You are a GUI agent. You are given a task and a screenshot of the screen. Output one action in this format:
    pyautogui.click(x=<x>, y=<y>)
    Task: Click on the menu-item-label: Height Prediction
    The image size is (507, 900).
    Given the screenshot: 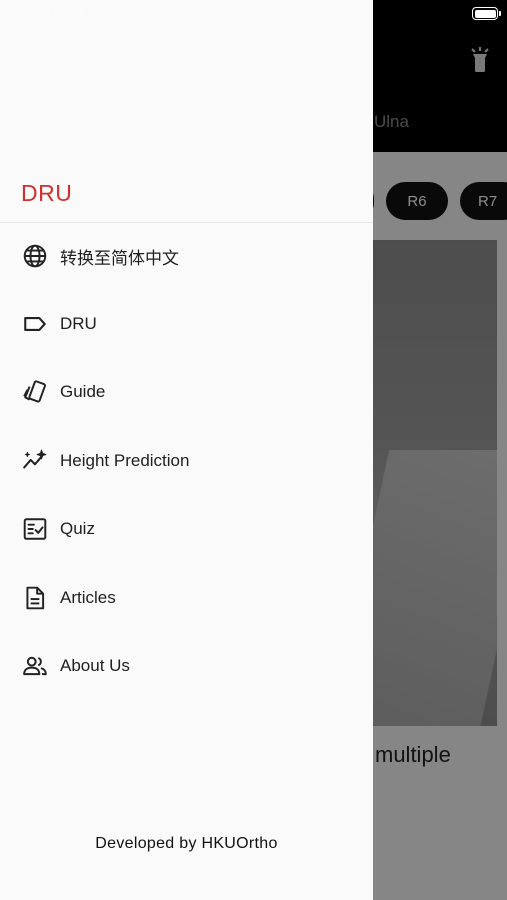 What is the action you would take?
    pyautogui.click(x=125, y=460)
    